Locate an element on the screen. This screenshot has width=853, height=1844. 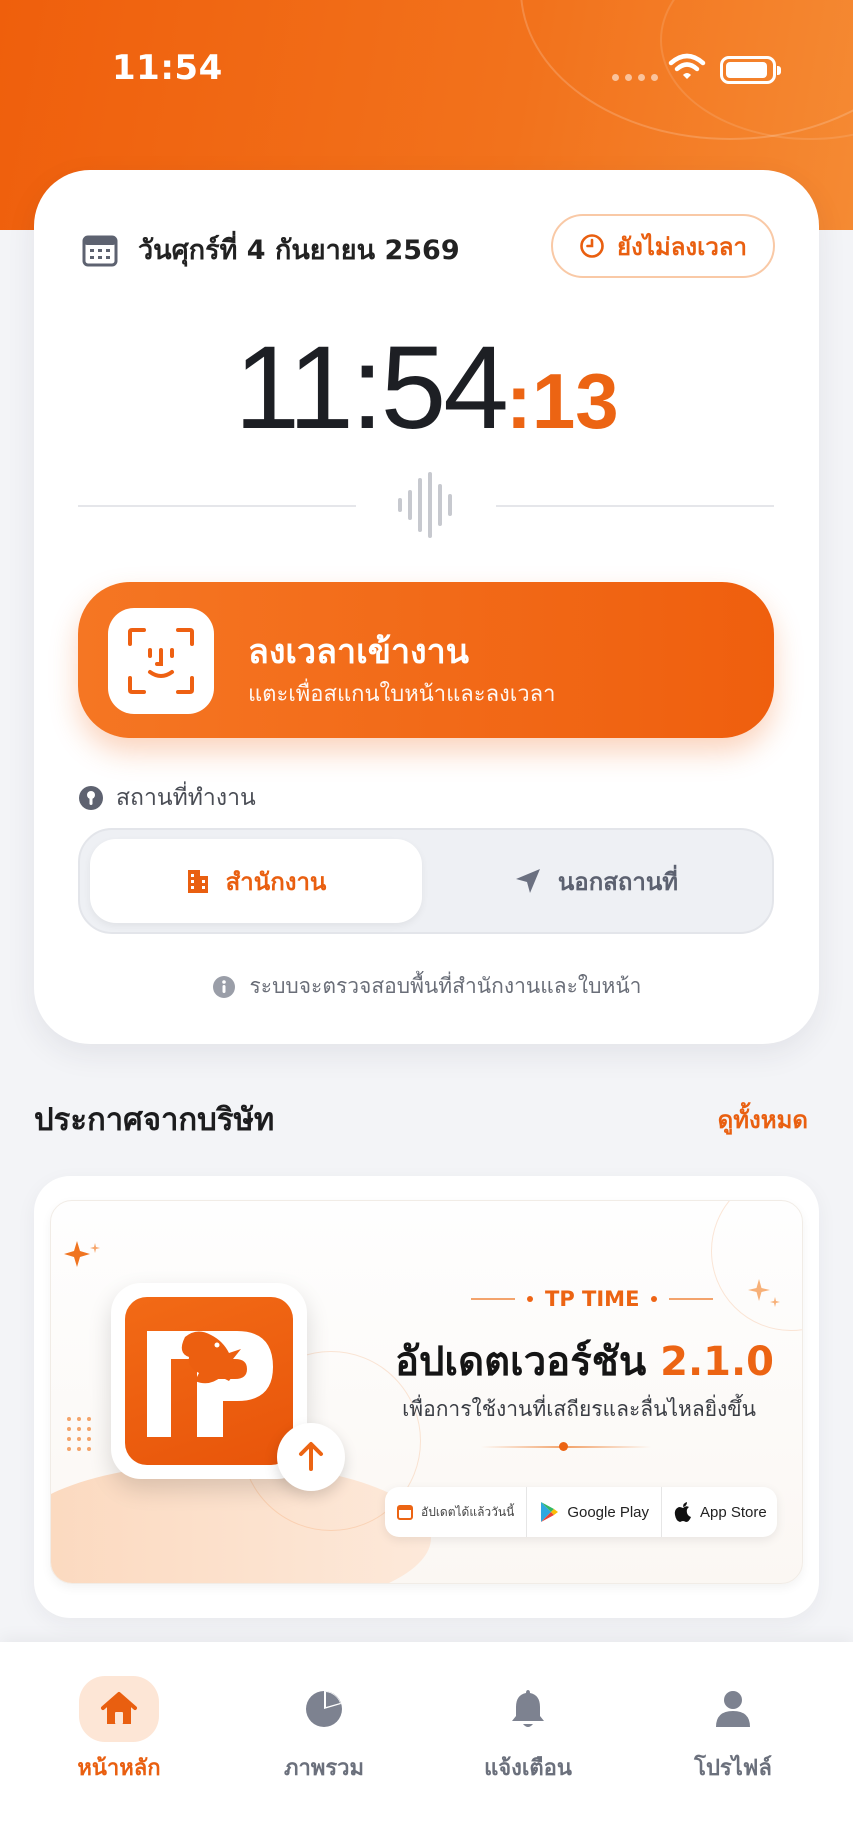
app-store-label: App Store is located at coordinates (733, 1512).